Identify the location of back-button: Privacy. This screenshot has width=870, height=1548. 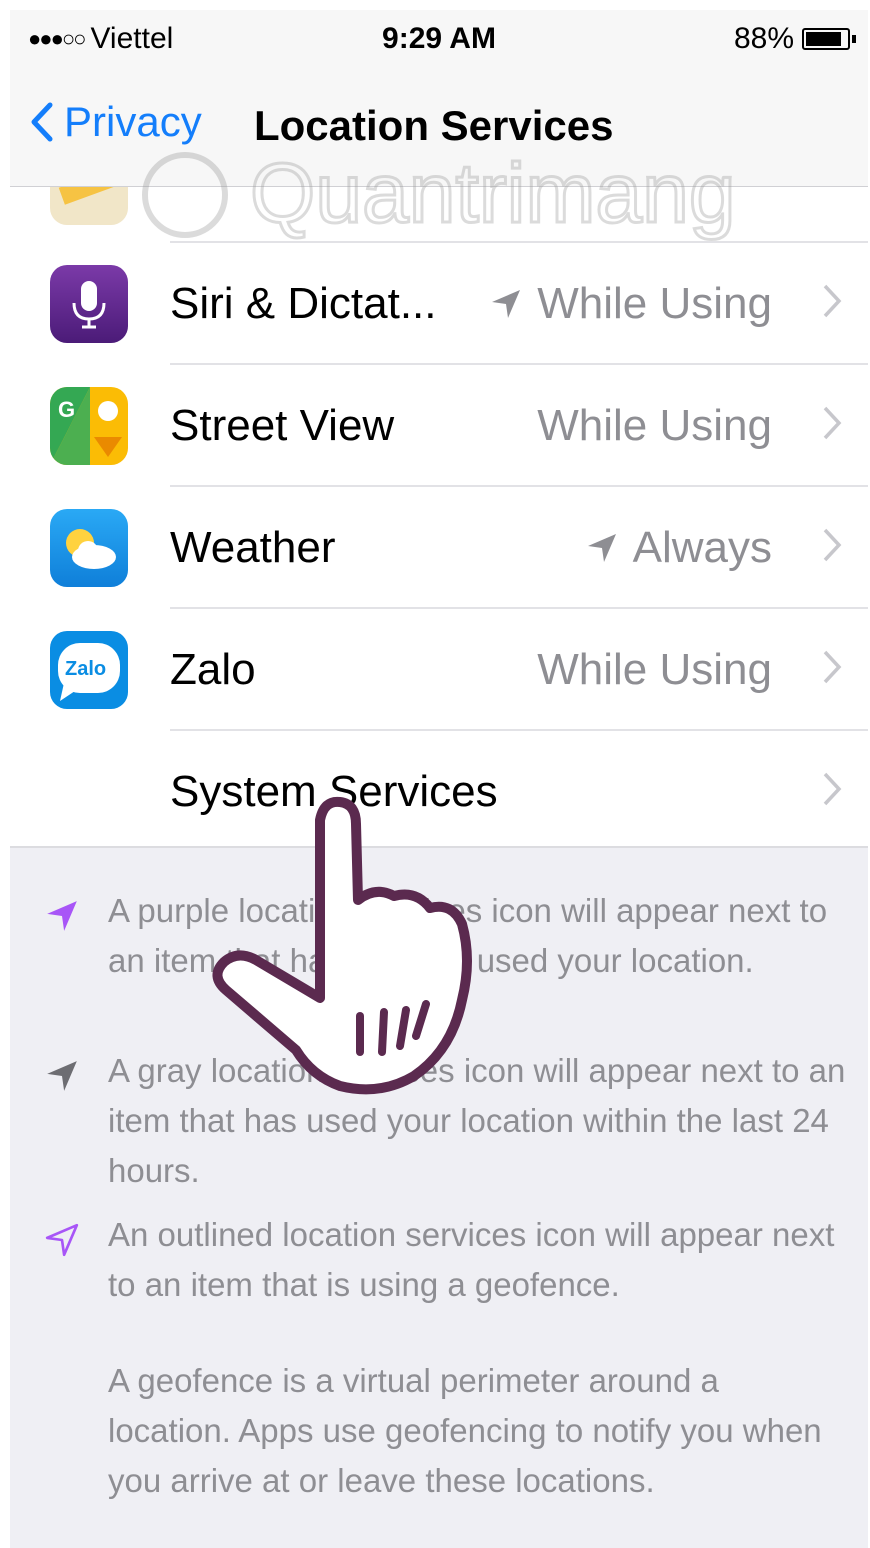
(116, 122).